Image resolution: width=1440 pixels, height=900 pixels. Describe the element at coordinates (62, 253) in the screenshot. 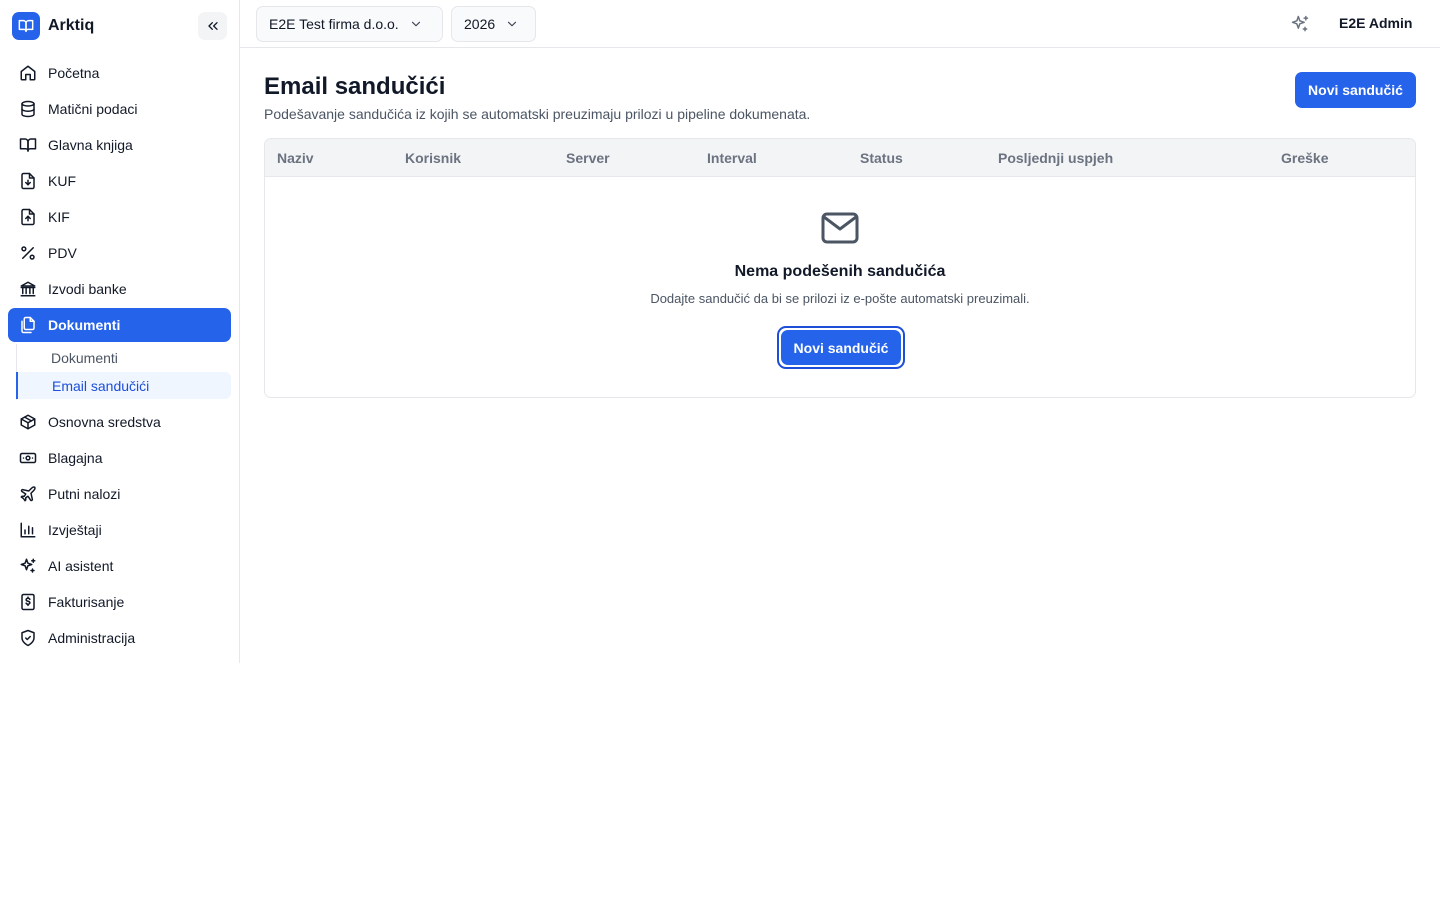

I see `sidebar-item-label: PDV` at that location.